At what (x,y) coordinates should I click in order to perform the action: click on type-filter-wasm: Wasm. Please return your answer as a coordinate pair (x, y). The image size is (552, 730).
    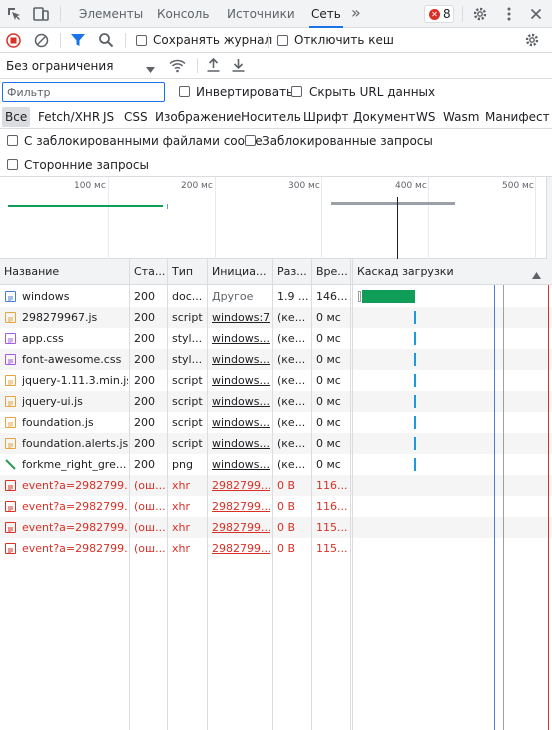
    Looking at the image, I should click on (461, 117).